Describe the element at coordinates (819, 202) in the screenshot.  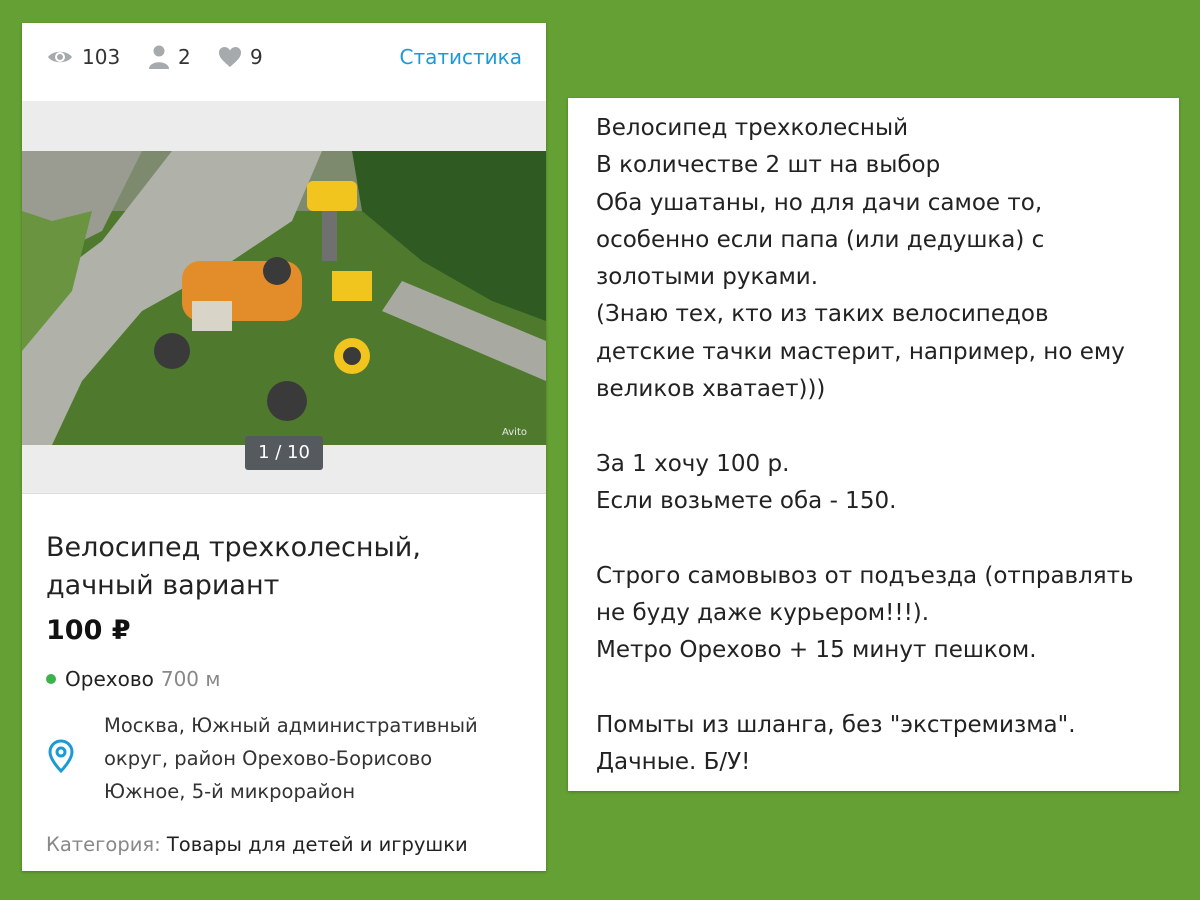
I see `description-line: Оба ушатаны, но для дачи самое то,` at that location.